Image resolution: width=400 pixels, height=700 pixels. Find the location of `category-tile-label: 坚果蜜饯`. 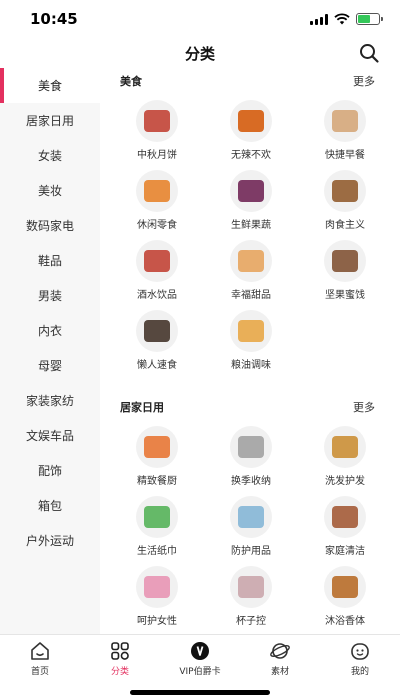

category-tile-label: 坚果蜜饯 is located at coordinates (345, 295).